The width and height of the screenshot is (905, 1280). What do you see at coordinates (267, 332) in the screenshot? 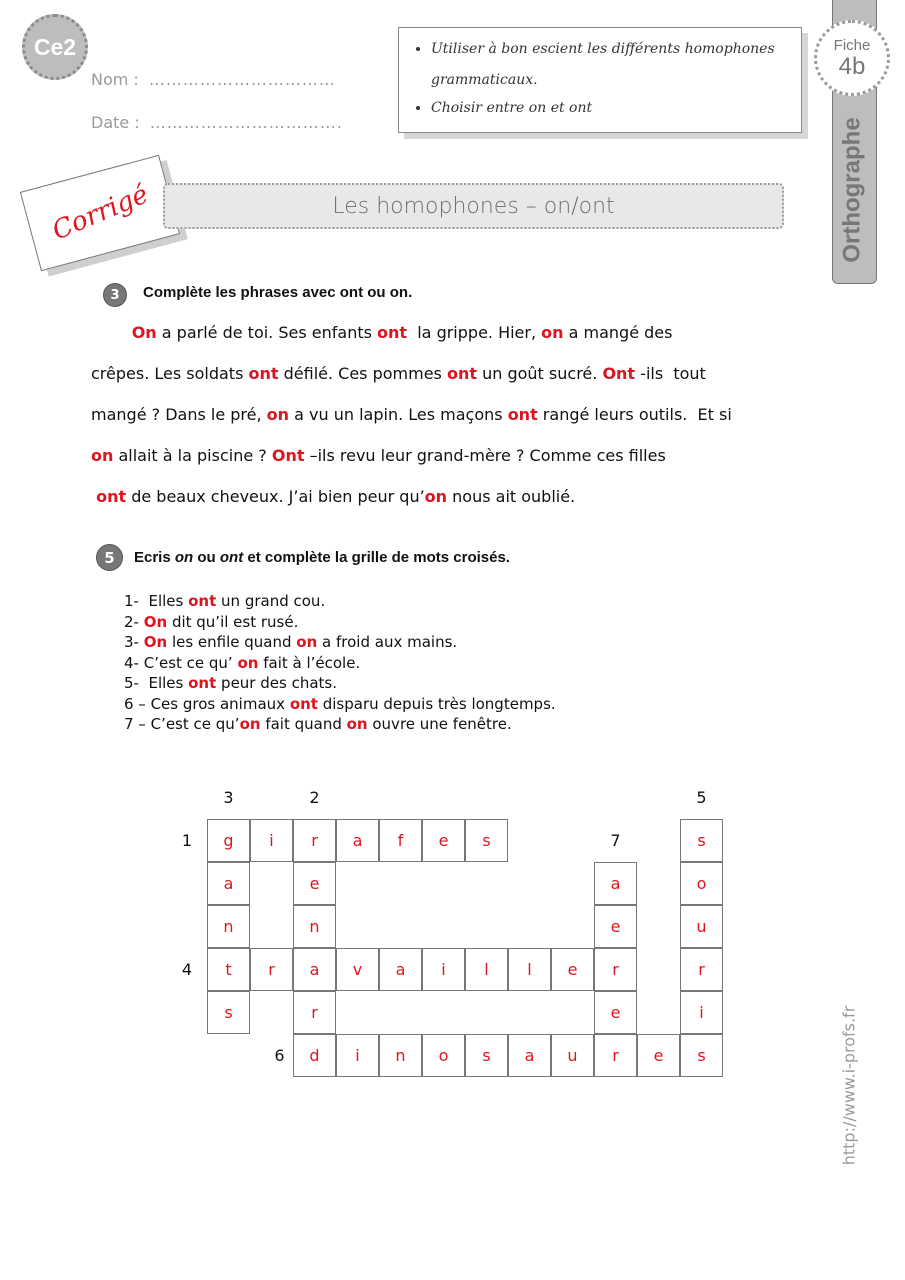
I see `text-segment: a parlé de toi. Ses enfants` at bounding box center [267, 332].